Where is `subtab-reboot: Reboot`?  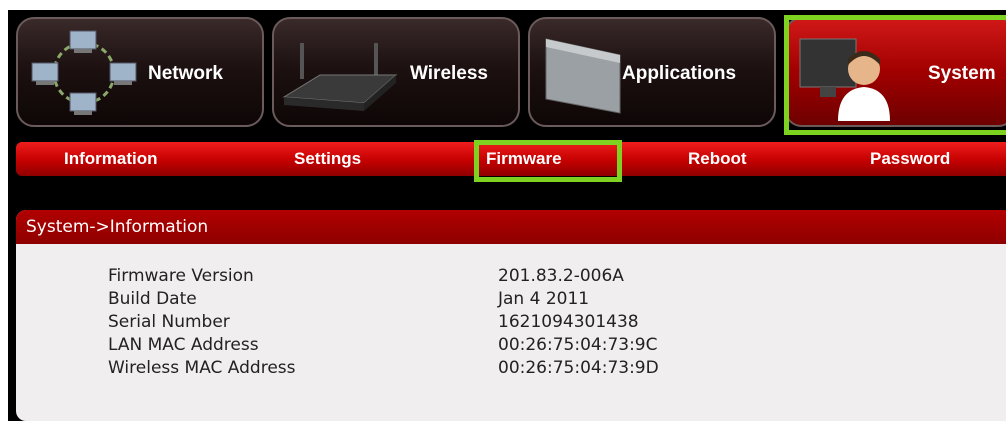
subtab-reboot: Reboot is located at coordinates (717, 159).